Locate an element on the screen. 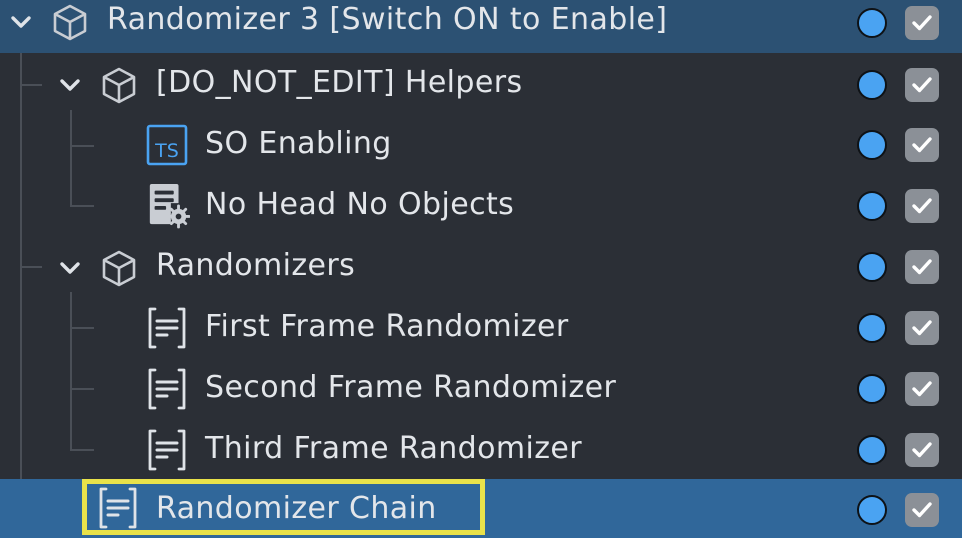 The image size is (962, 538). tree-item-label: Randomizer 3 [Switch ON to Enable] is located at coordinates (387, 19).